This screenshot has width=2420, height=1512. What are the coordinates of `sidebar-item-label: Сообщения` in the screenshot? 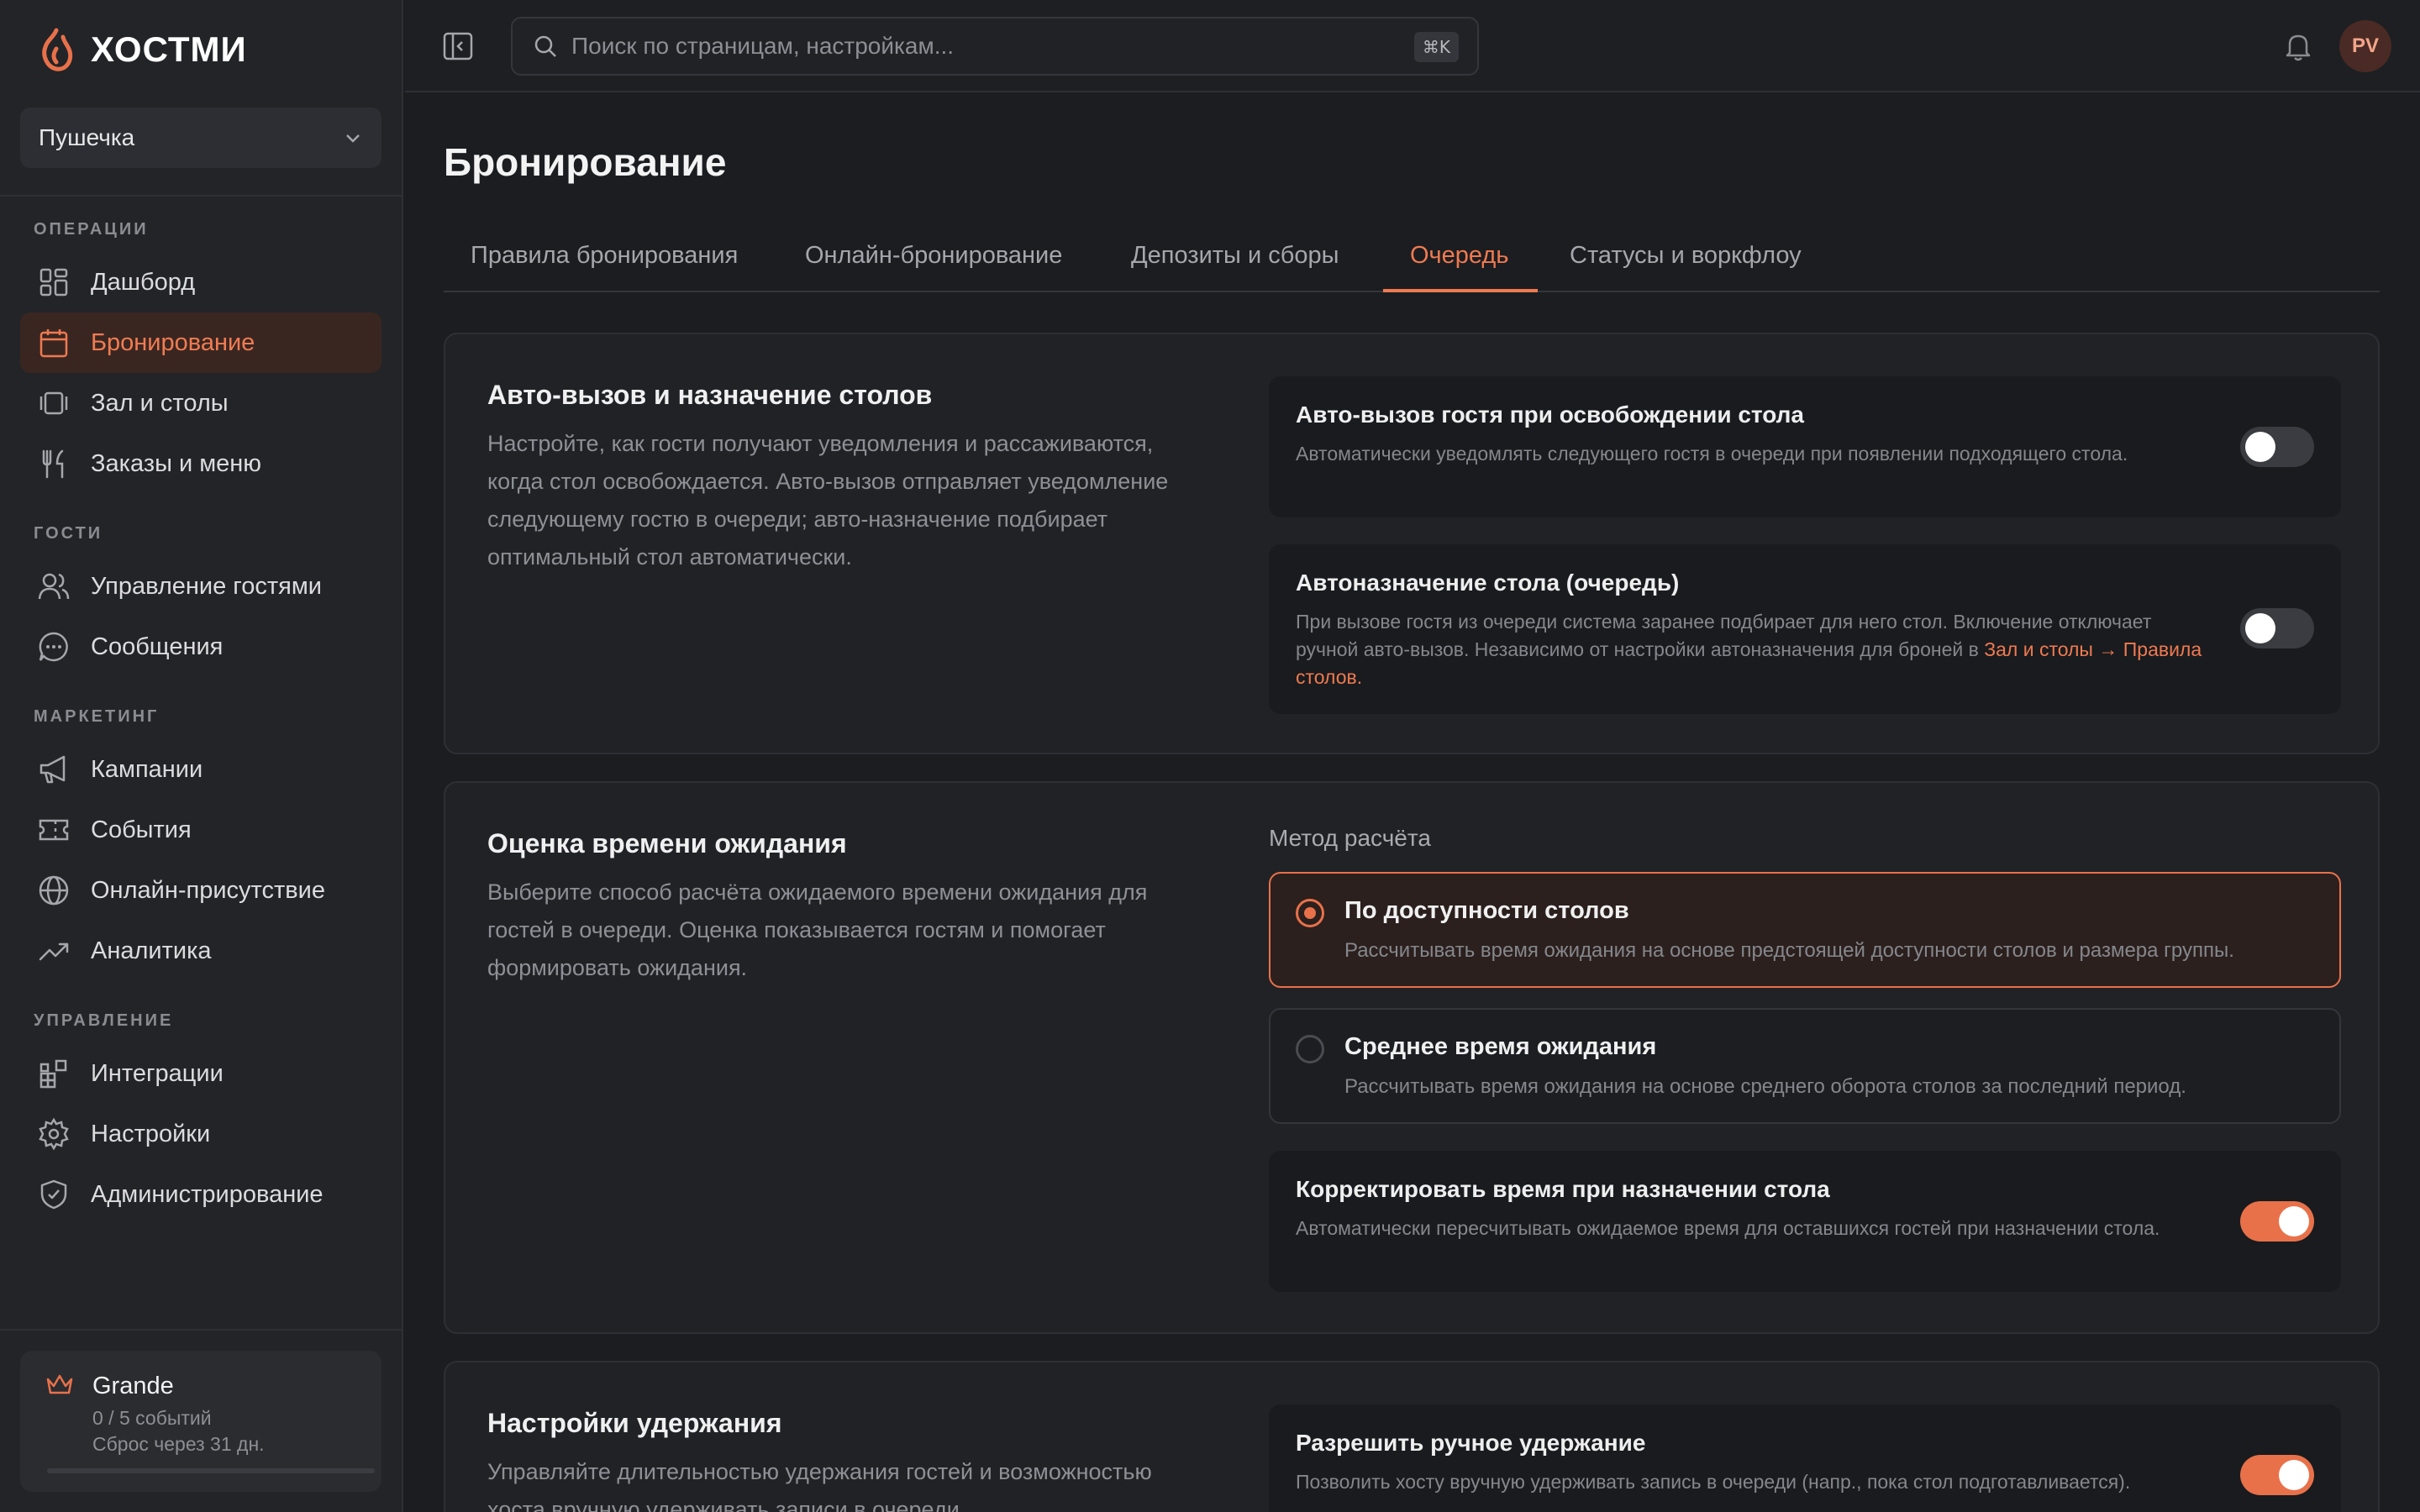 It's located at (157, 646).